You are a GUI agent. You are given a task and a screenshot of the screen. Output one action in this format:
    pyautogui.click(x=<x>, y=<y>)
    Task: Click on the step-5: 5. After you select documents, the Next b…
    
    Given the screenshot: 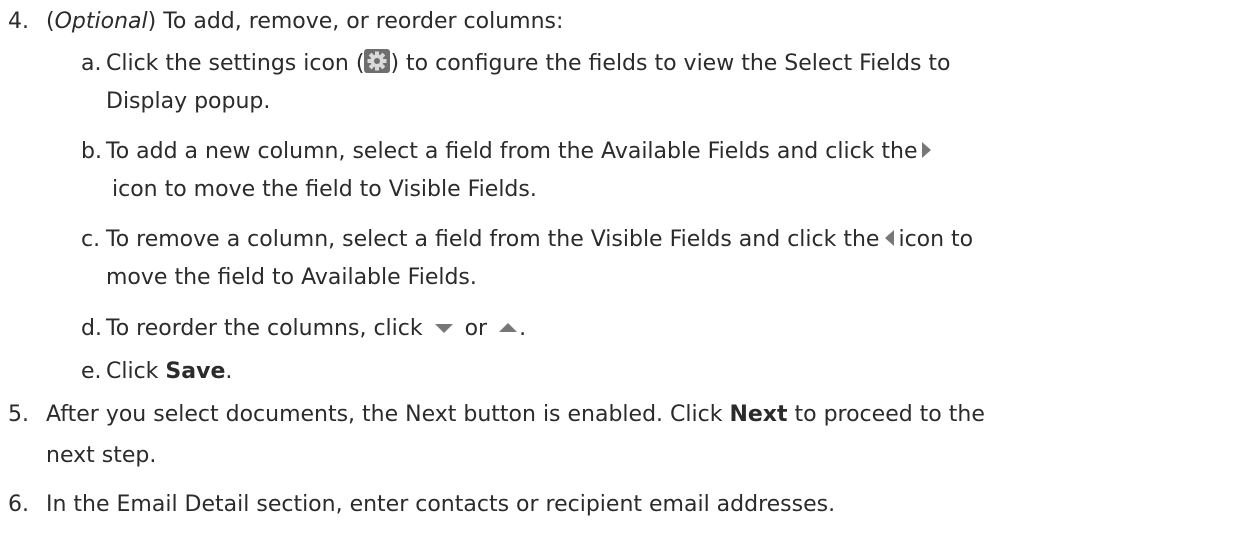 What is the action you would take?
    pyautogui.click(x=496, y=415)
    